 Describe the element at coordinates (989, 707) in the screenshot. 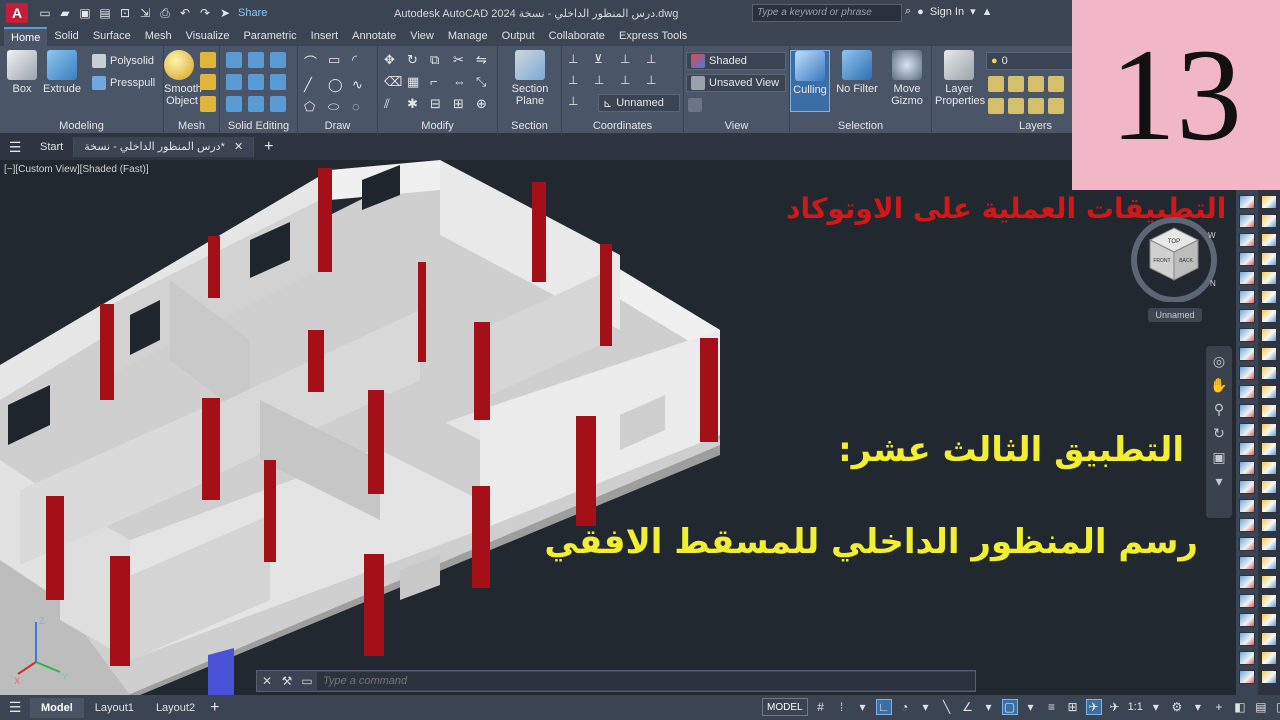

I see `osnap-dropdown-icon: ▾` at that location.